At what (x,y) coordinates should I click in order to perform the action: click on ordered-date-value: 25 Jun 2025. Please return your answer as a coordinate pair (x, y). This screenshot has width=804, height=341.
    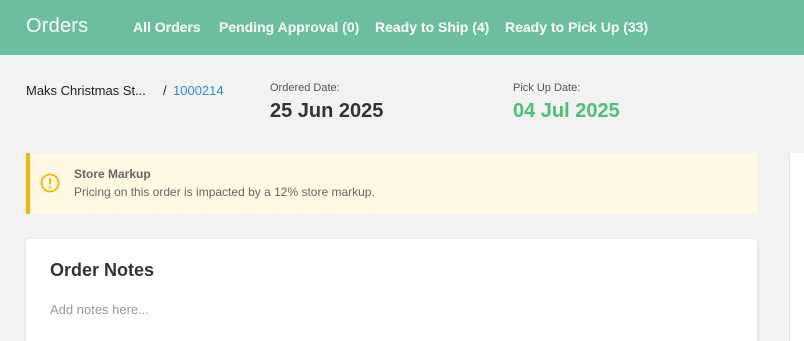
    Looking at the image, I should click on (327, 111).